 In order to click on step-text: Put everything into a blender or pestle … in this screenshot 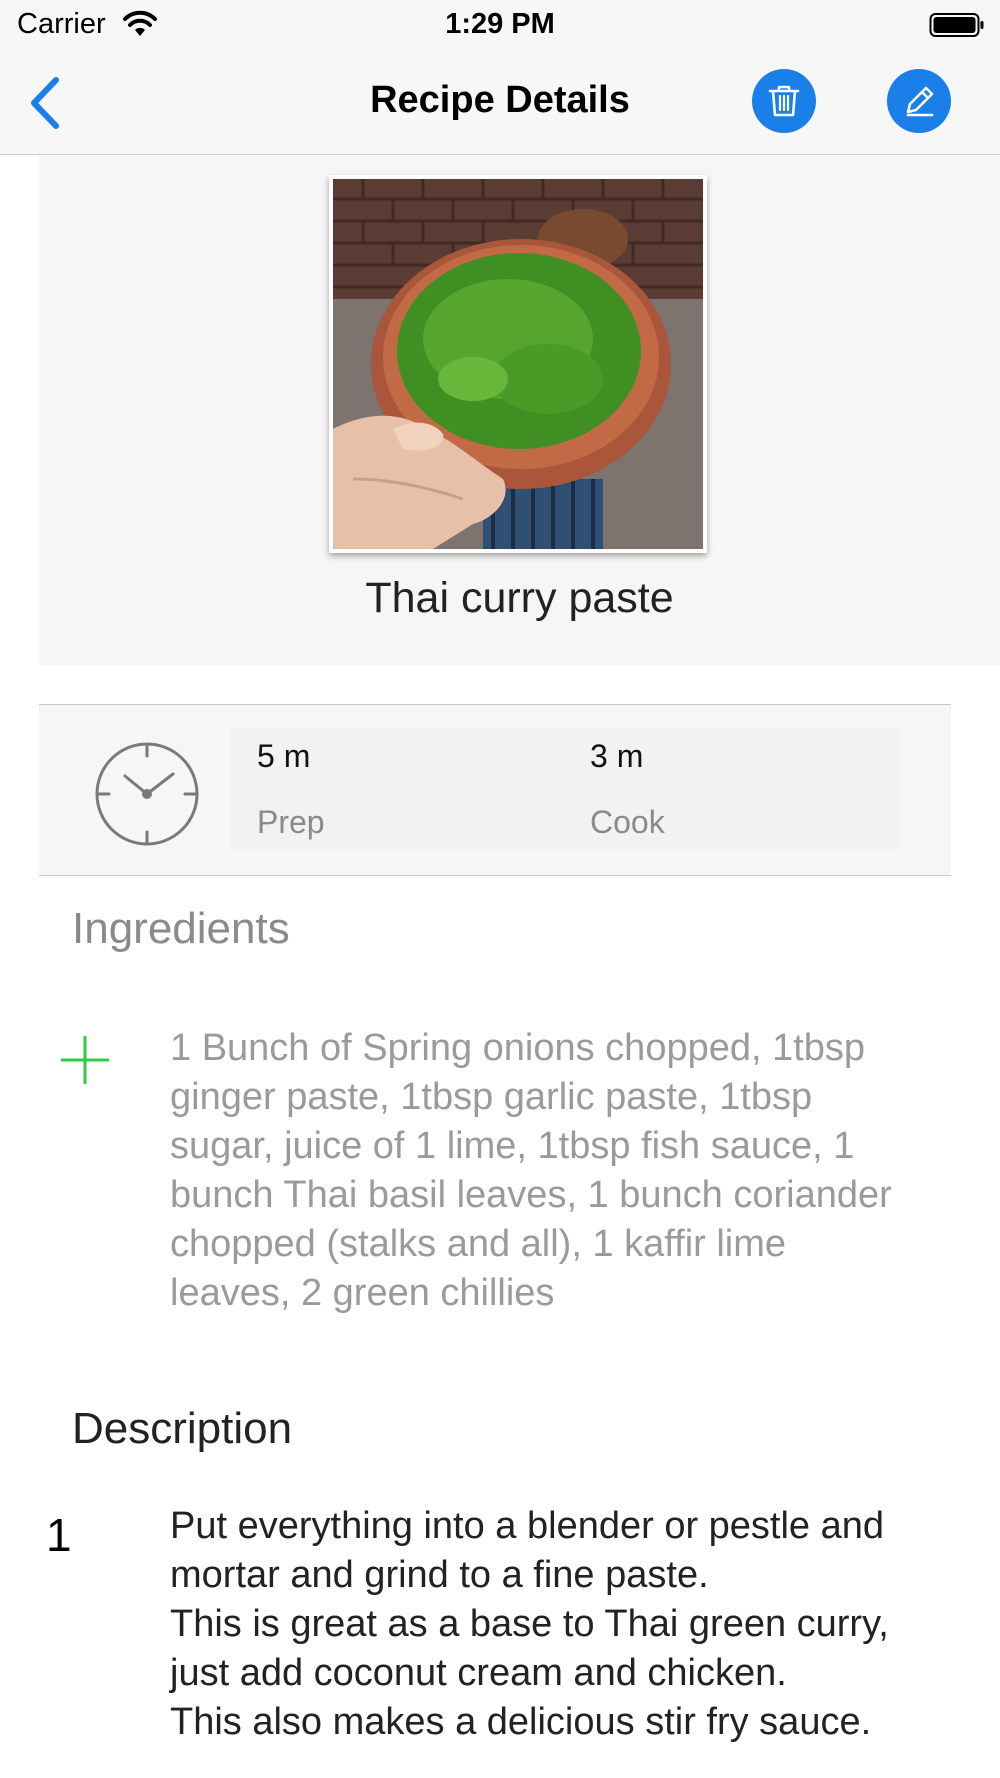, I will do `click(529, 1624)`.